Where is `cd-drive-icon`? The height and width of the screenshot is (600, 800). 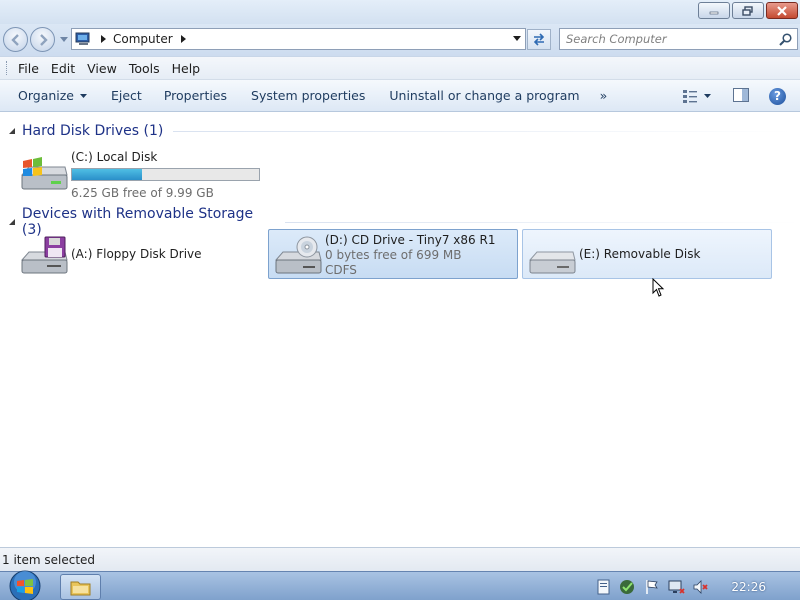
cd-drive-icon is located at coordinates (298, 255).